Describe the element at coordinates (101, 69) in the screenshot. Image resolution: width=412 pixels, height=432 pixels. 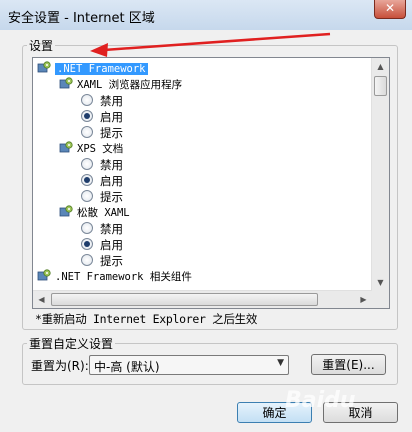
I see `tree-item-label: .NET Framework` at that location.